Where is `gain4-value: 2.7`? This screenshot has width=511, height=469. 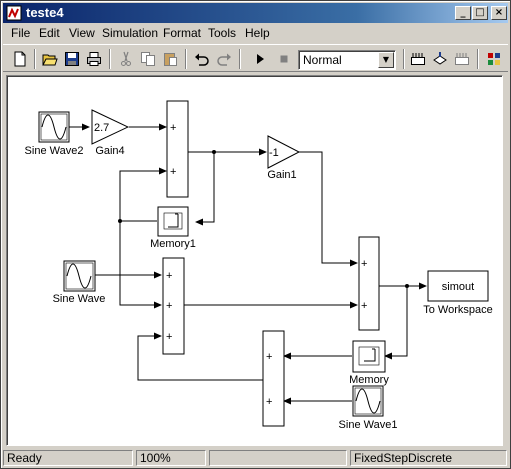 gain4-value: 2.7 is located at coordinates (101, 128).